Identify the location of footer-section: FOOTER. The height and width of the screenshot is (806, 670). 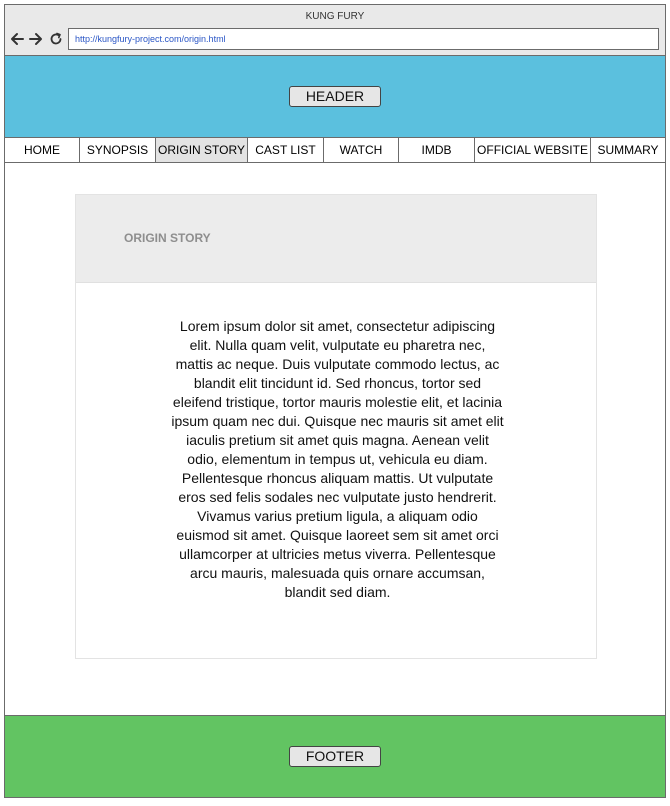
(335, 756).